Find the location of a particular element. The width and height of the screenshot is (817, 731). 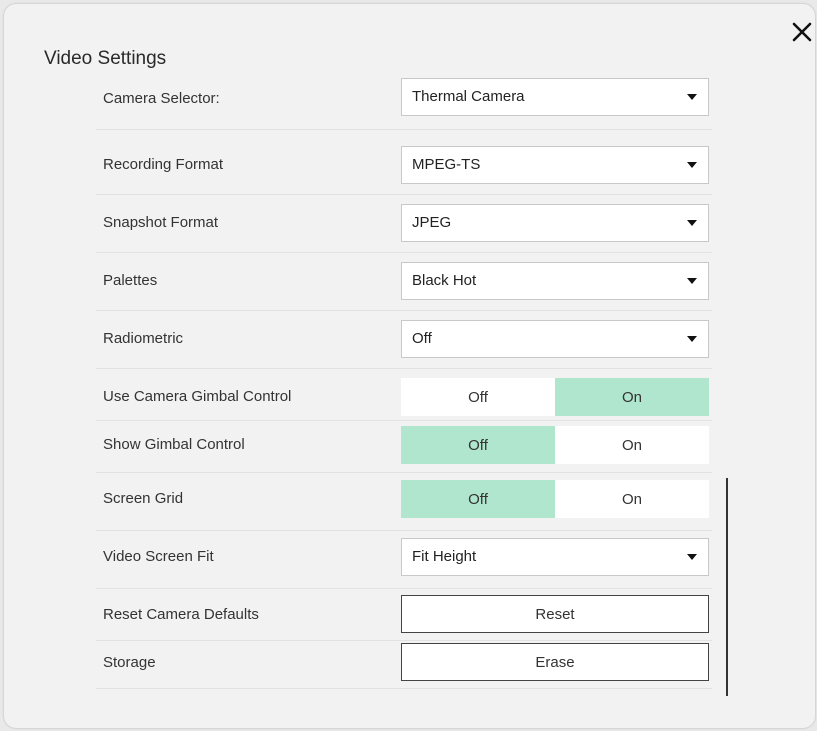

radiometric-value: Off is located at coordinates (422, 338).